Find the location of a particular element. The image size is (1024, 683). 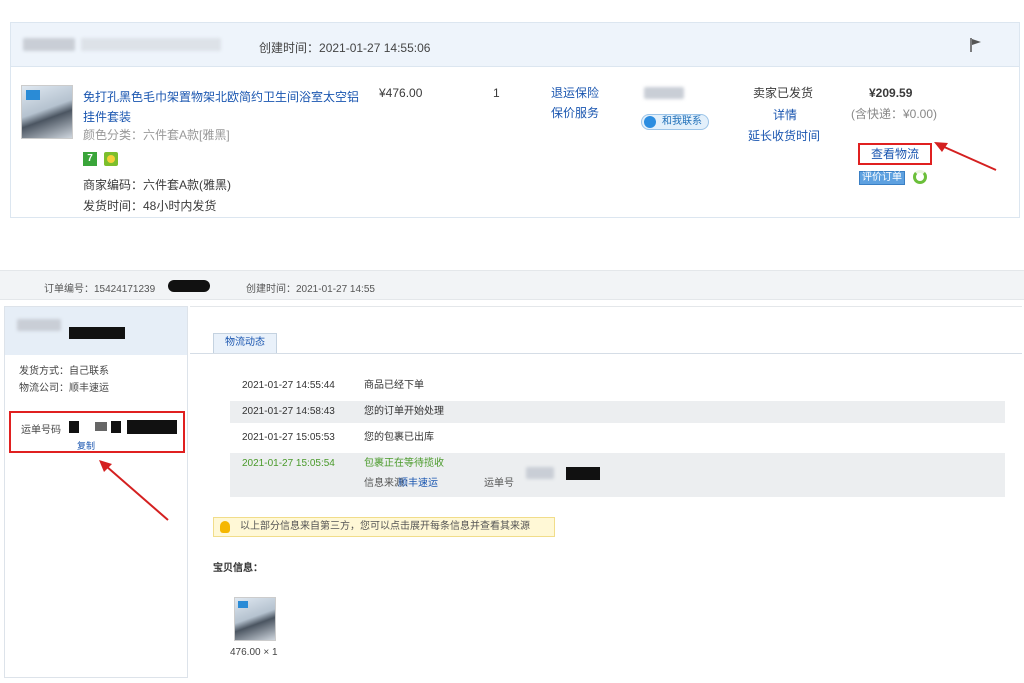

redacted-package-number is located at coordinates (97, 333).